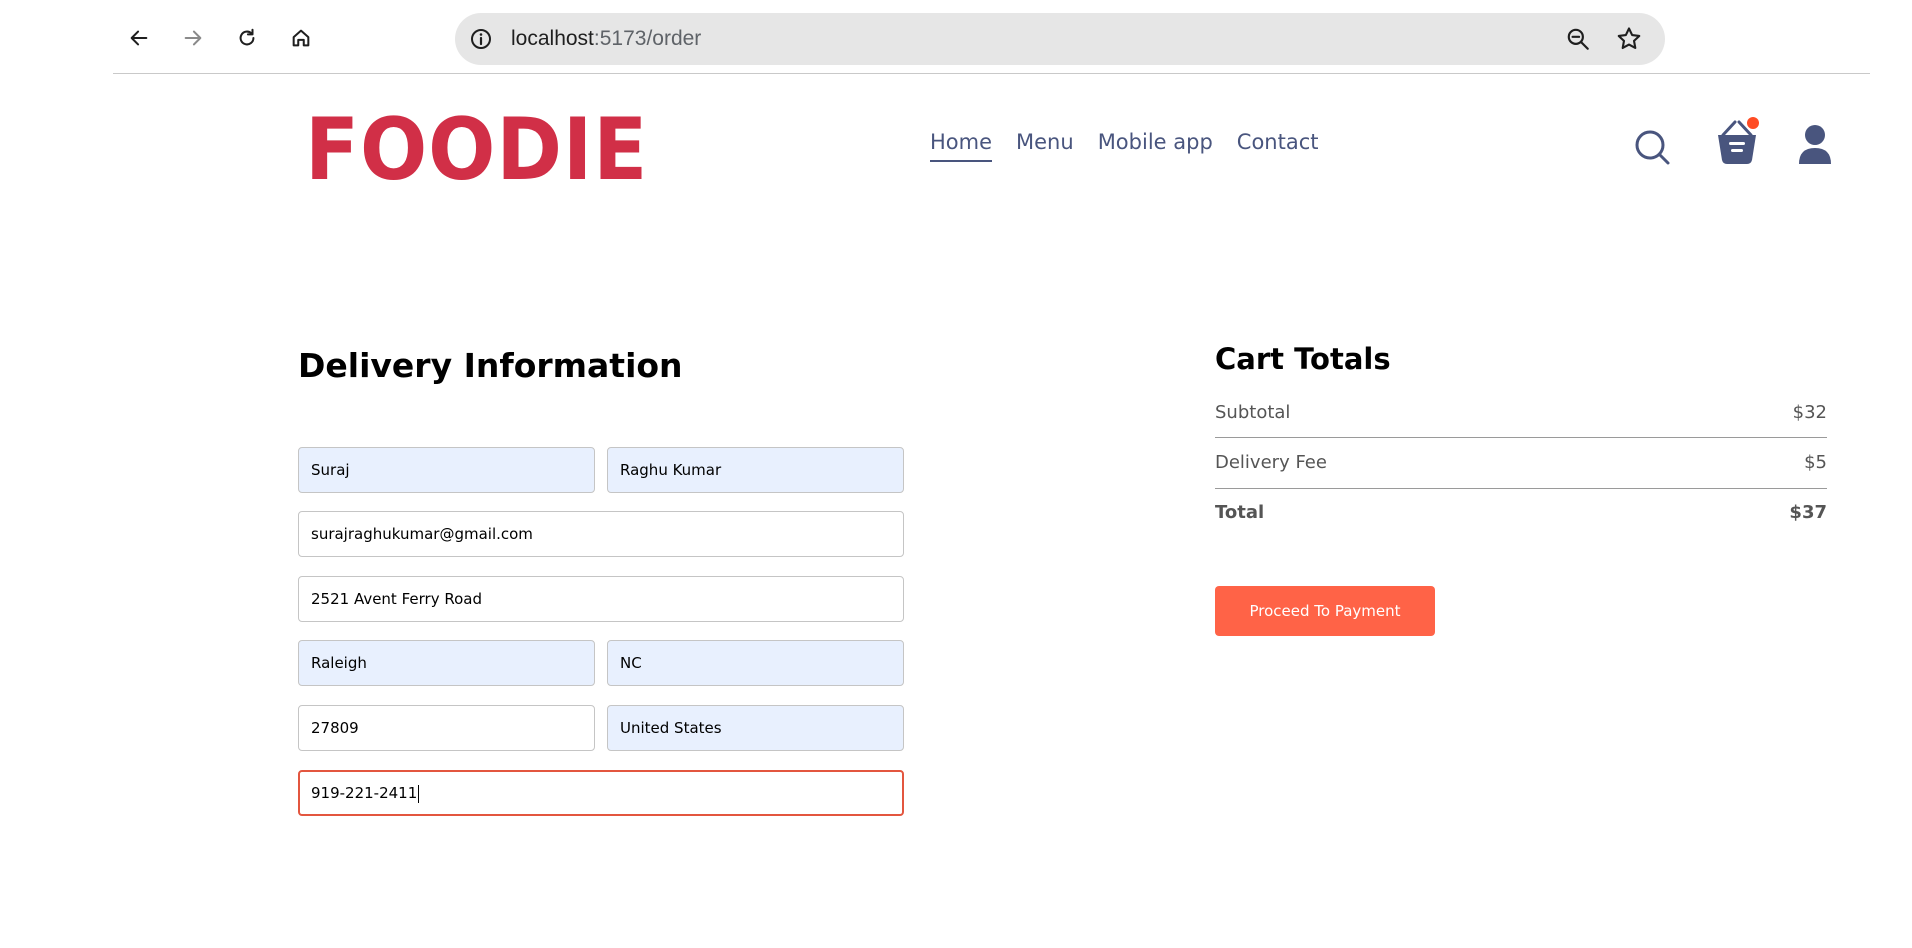  What do you see at coordinates (446, 728) in the screenshot?
I see `zip-code-field: 27809` at bounding box center [446, 728].